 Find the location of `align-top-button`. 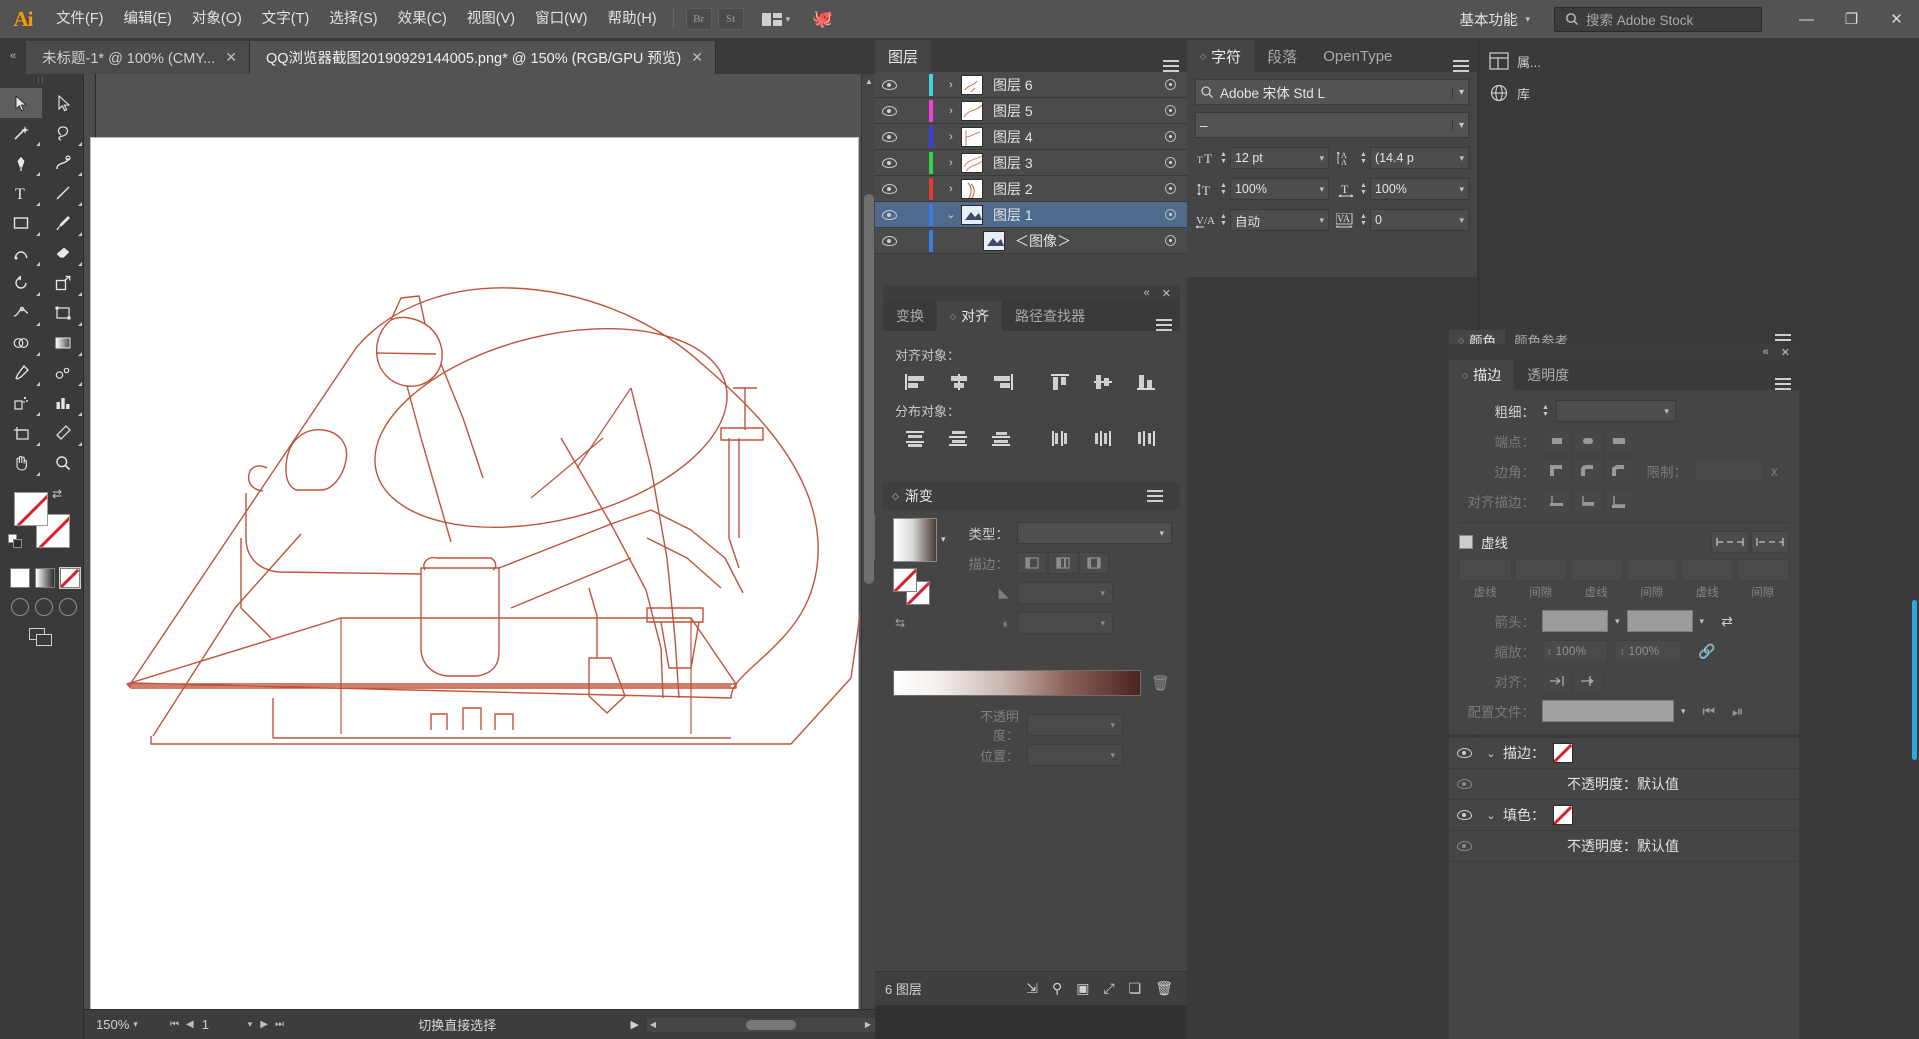

align-top-button is located at coordinates (1060, 382).